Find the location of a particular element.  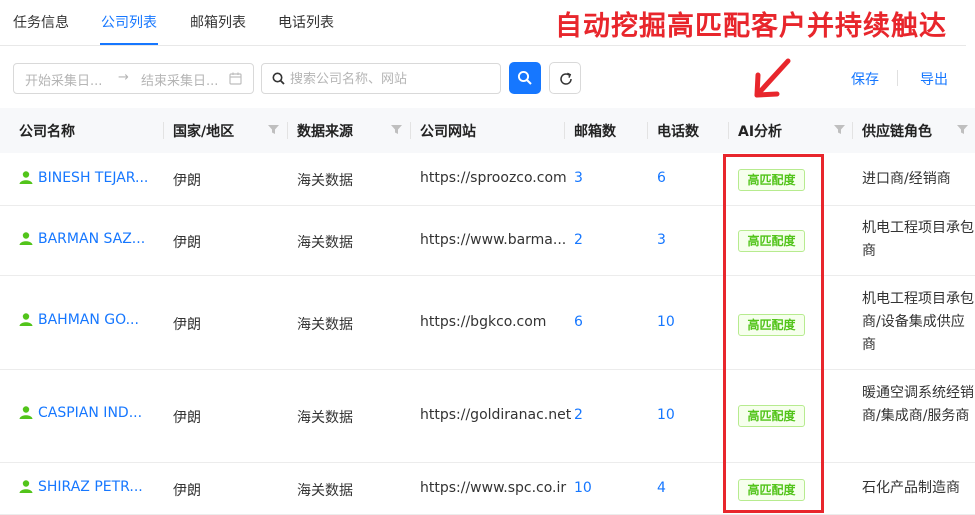

role-cell: 进口商/经销商 is located at coordinates (906, 179).